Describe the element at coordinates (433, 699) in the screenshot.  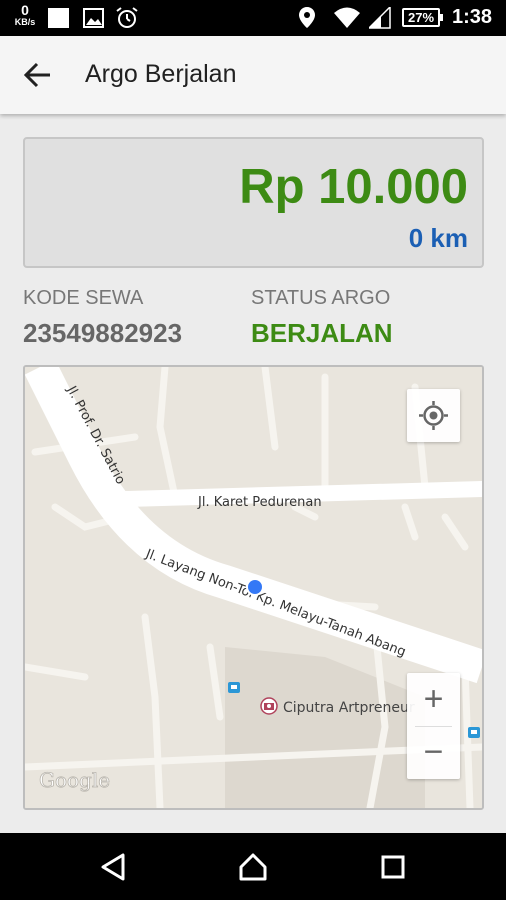
I see `zoom-in-button: +` at that location.